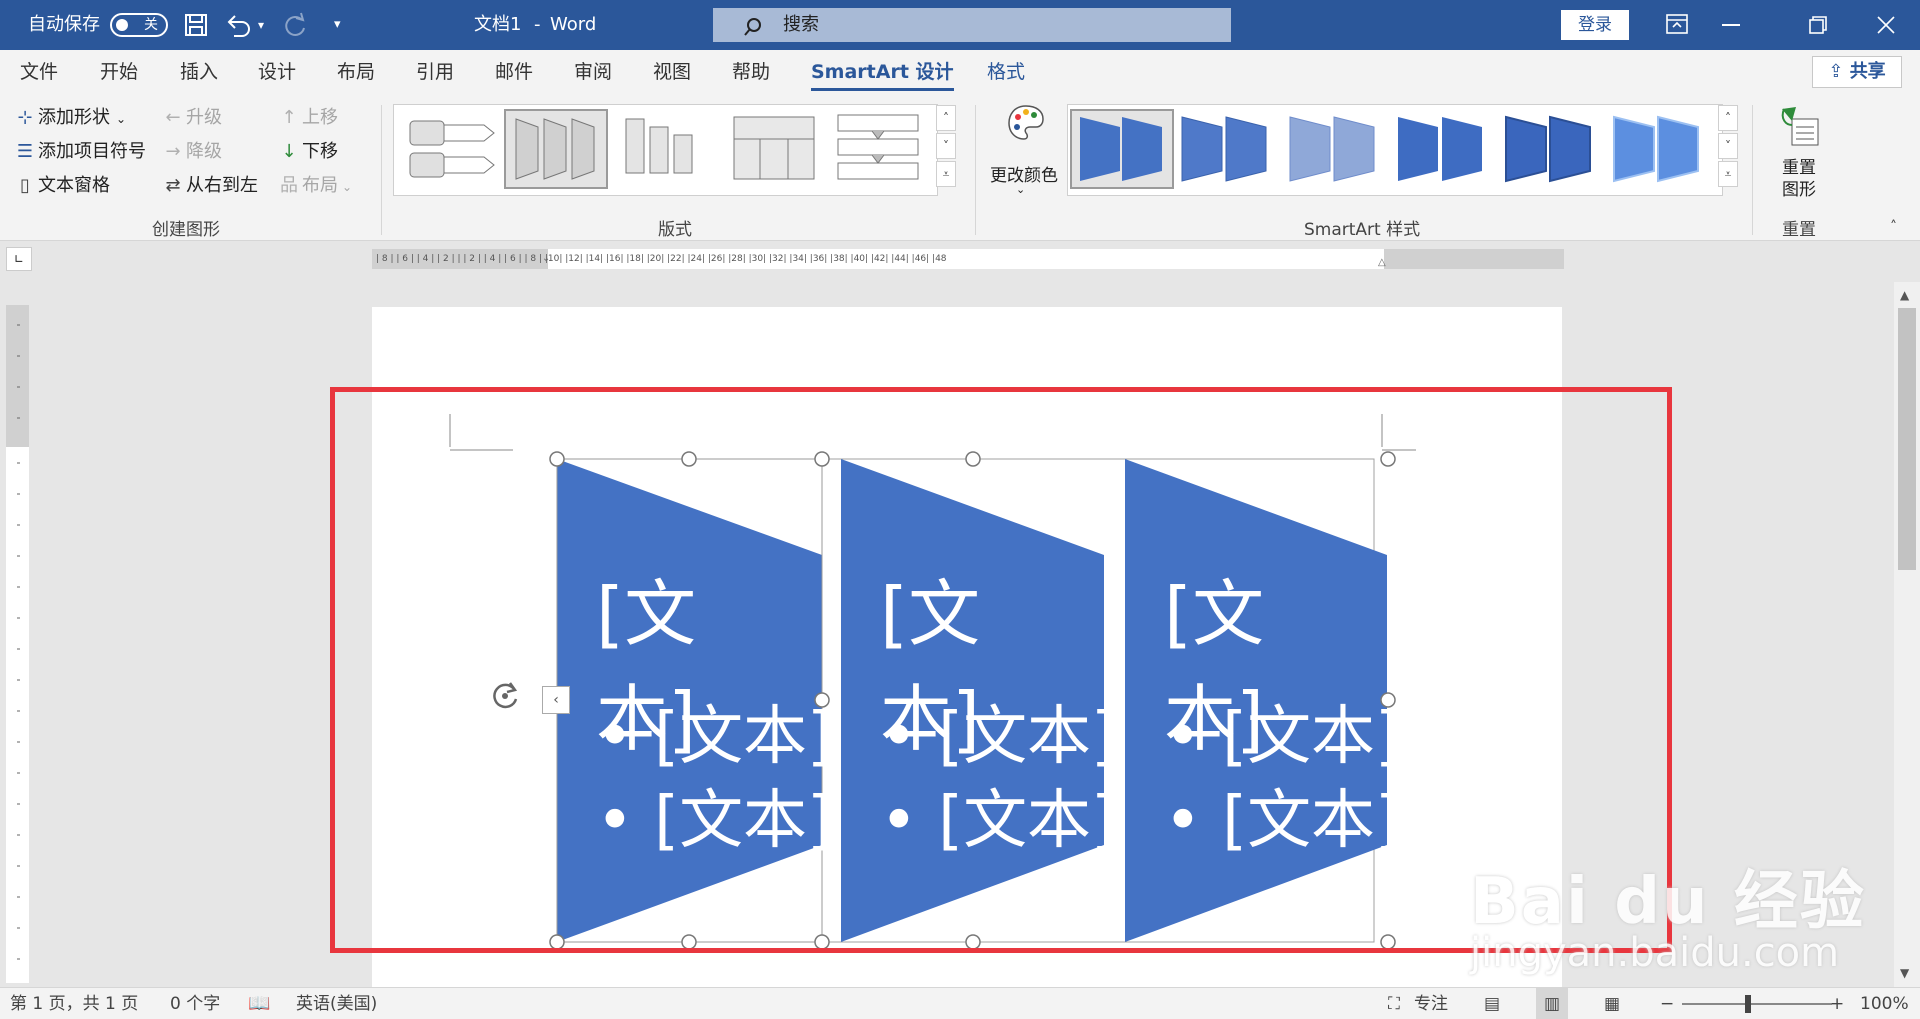  What do you see at coordinates (882, 72) in the screenshot?
I see `tab-smartart-design: SmartArt 设计` at bounding box center [882, 72].